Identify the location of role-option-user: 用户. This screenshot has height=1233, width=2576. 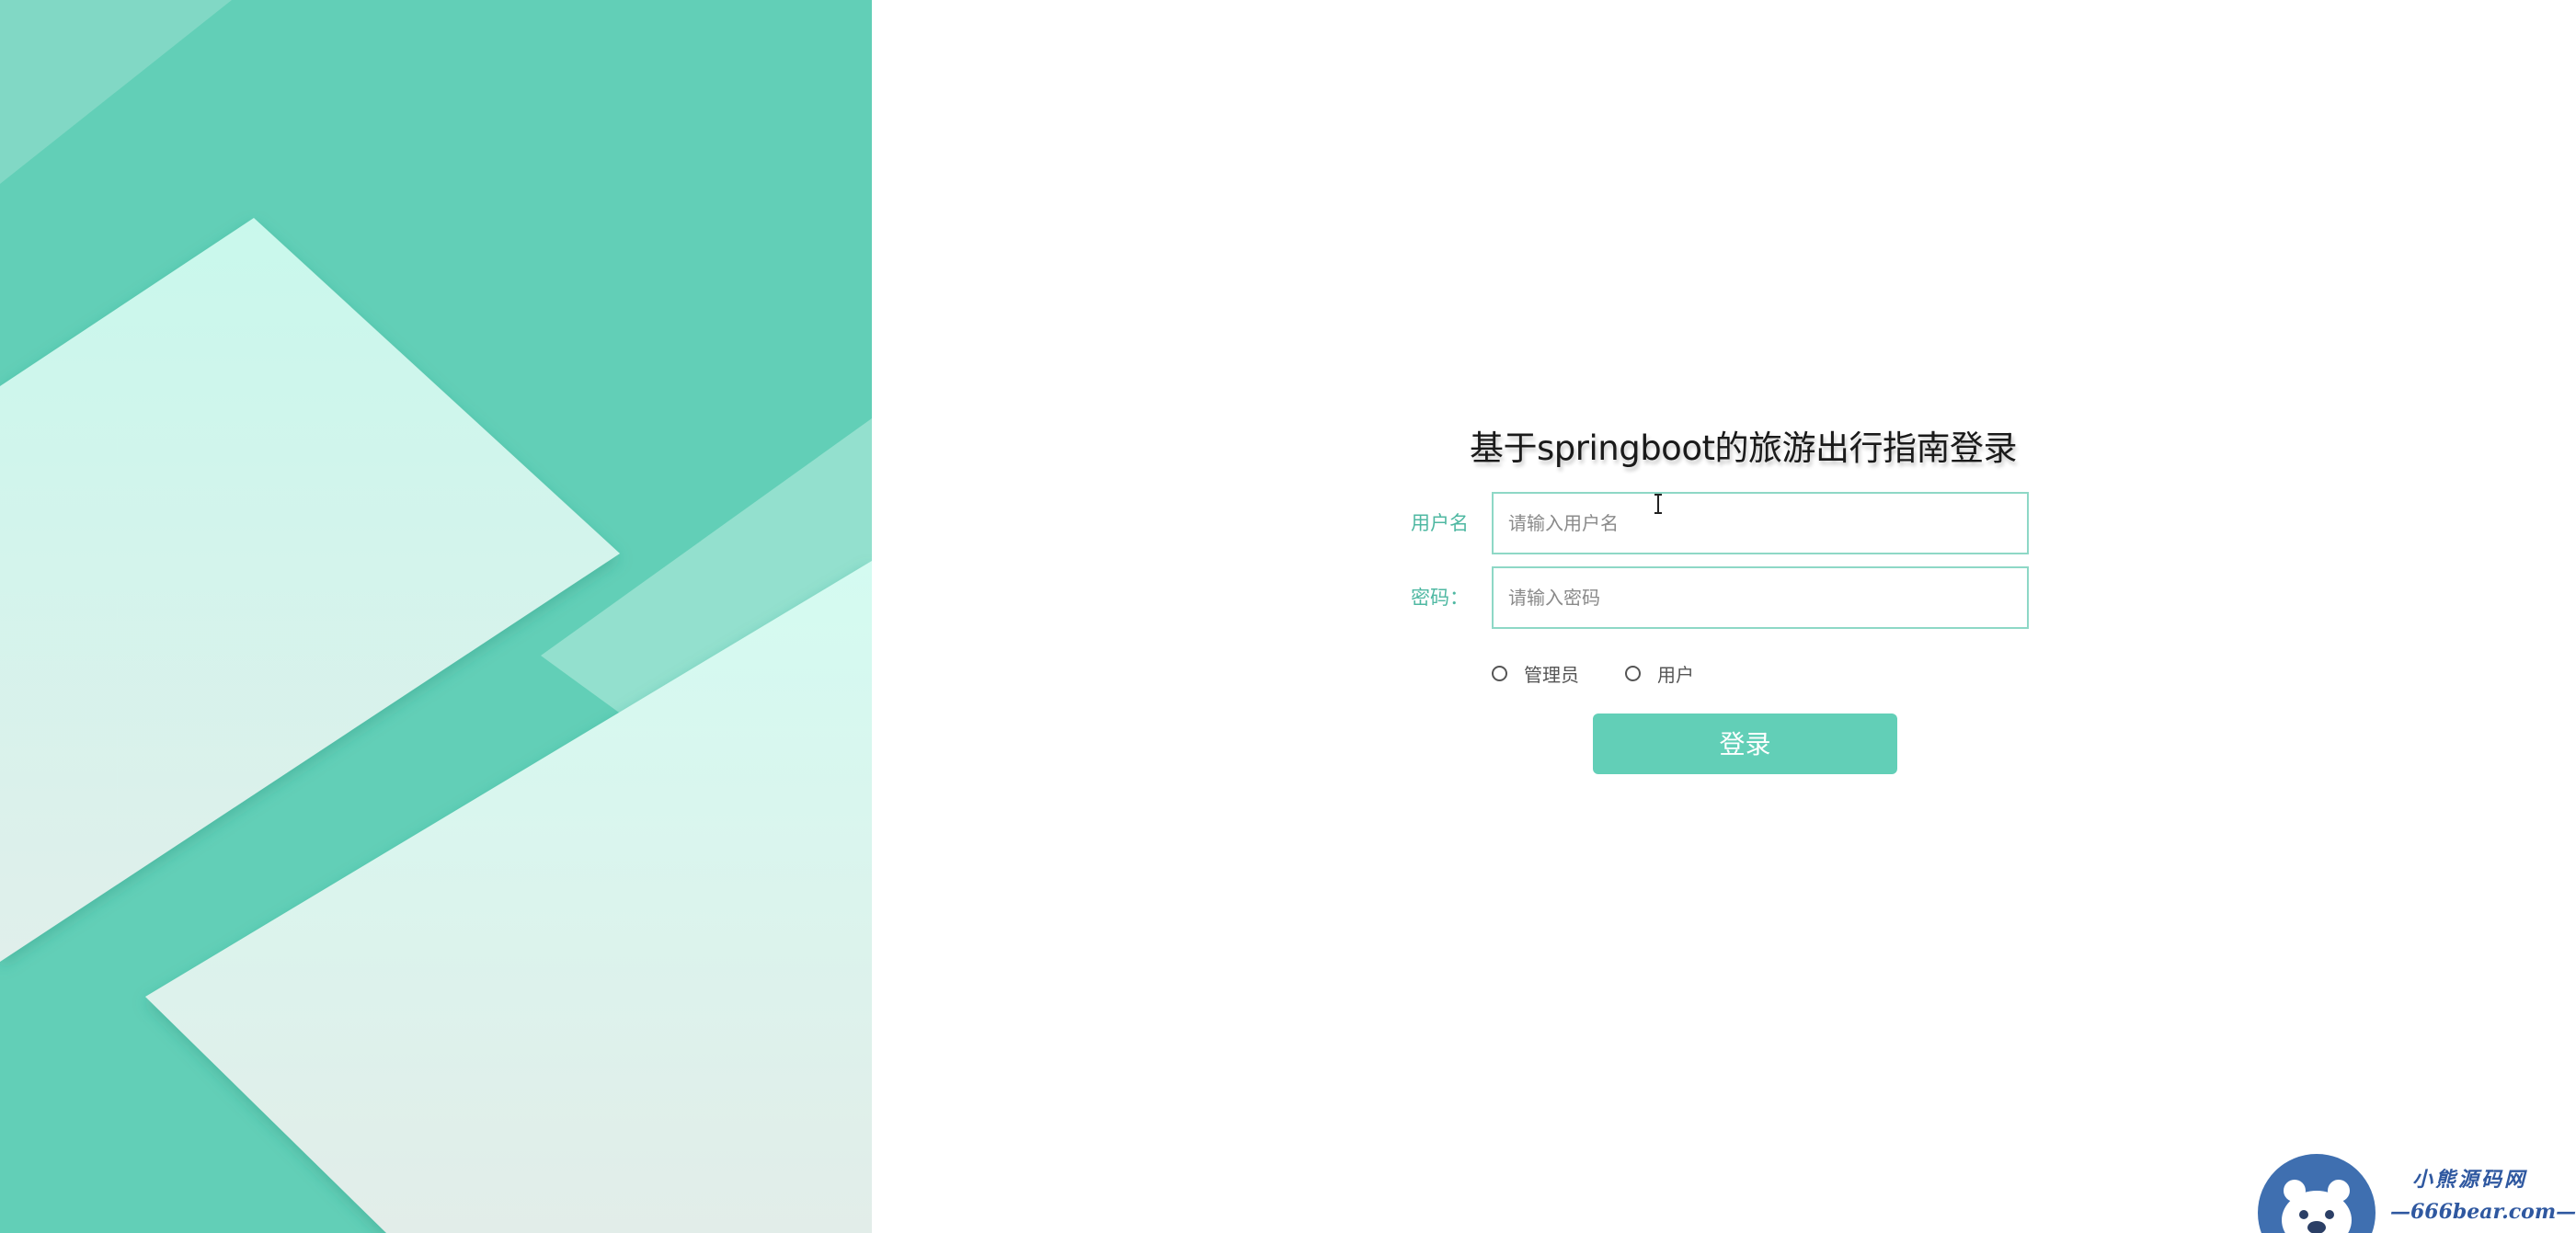
(1659, 673).